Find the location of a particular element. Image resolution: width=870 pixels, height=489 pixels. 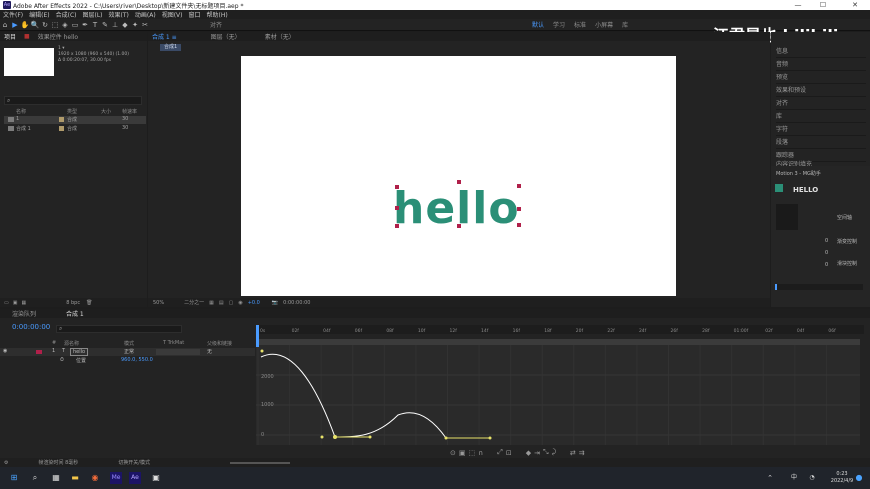

region-of-interest-icon: ▢ is located at coordinates (231, 303).